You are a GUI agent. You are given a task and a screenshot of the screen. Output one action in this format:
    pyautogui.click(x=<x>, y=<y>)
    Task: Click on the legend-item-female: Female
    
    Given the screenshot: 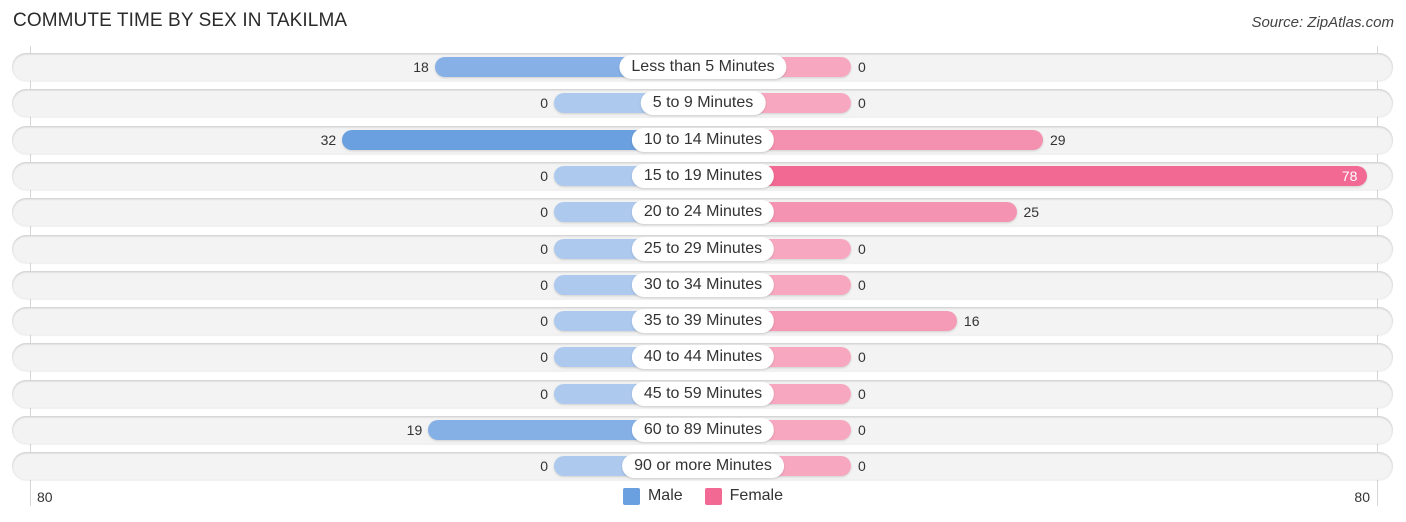 What is the action you would take?
    pyautogui.click(x=744, y=496)
    